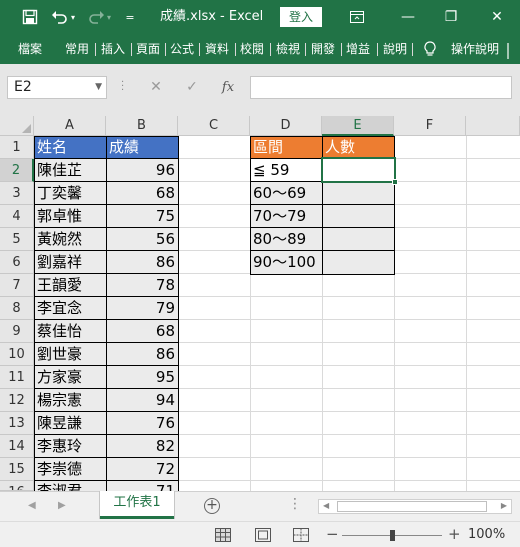 The image size is (520, 547). I want to click on undo-dropdown-icon: ▾, so click(73, 17).